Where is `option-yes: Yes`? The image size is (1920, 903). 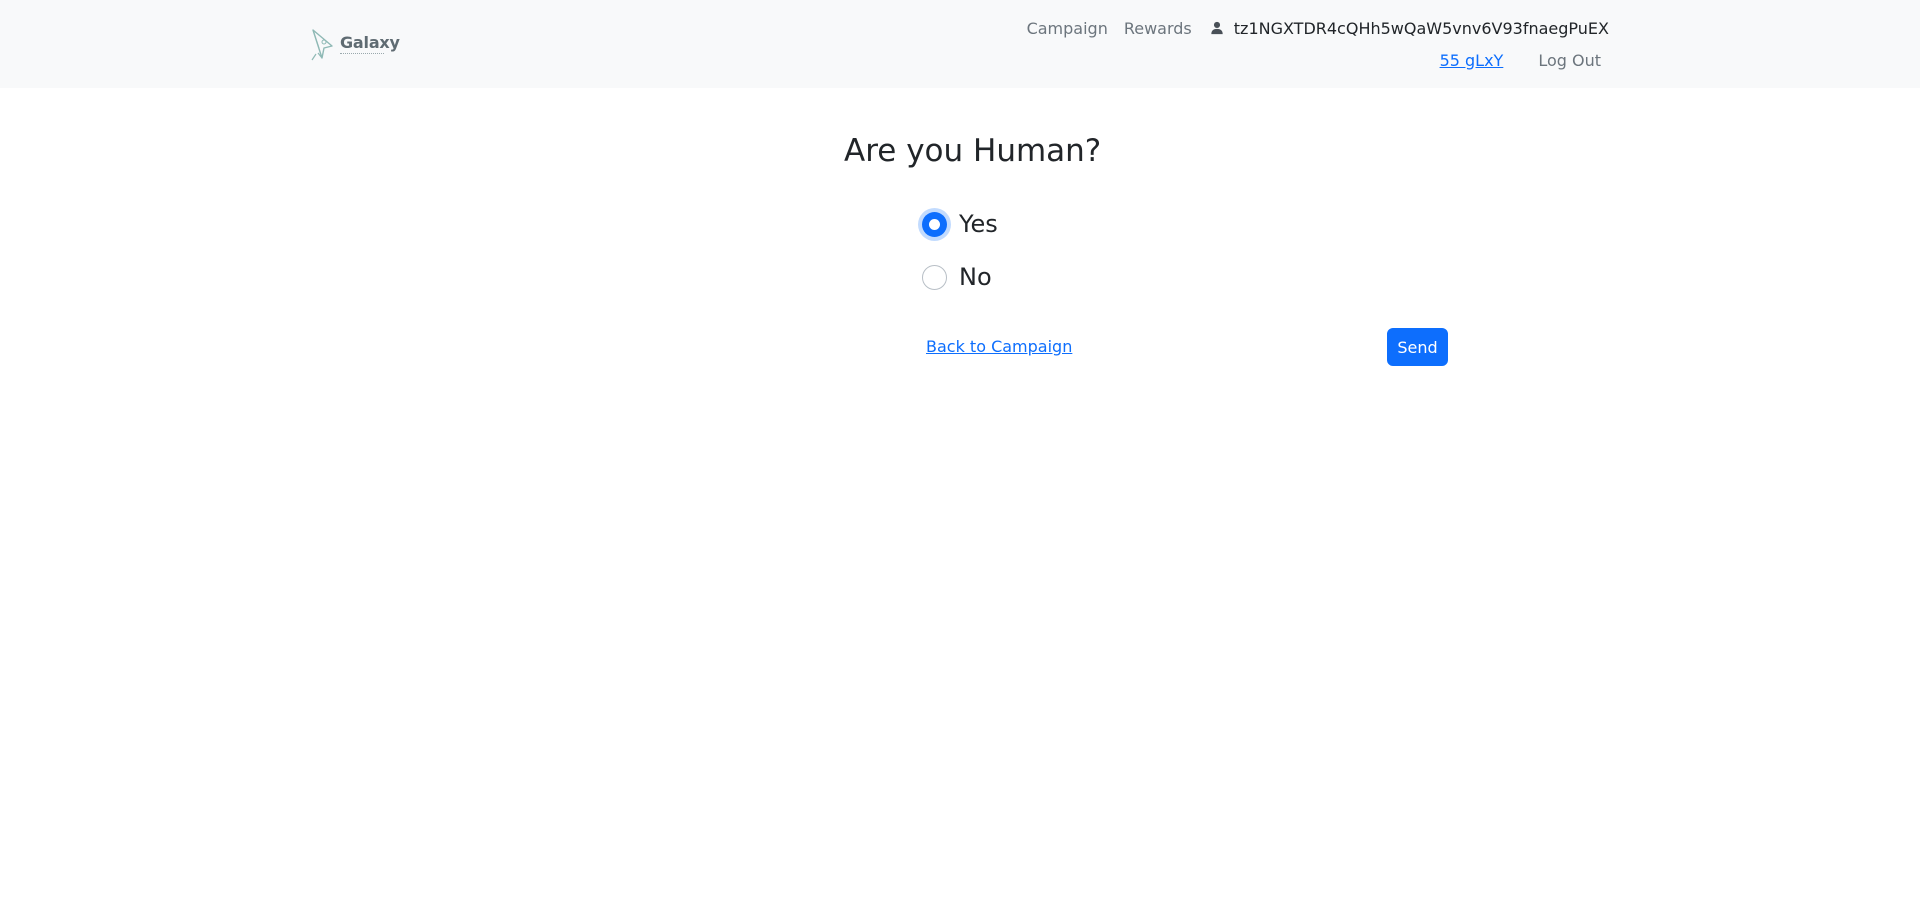
option-yes: Yes is located at coordinates (960, 224).